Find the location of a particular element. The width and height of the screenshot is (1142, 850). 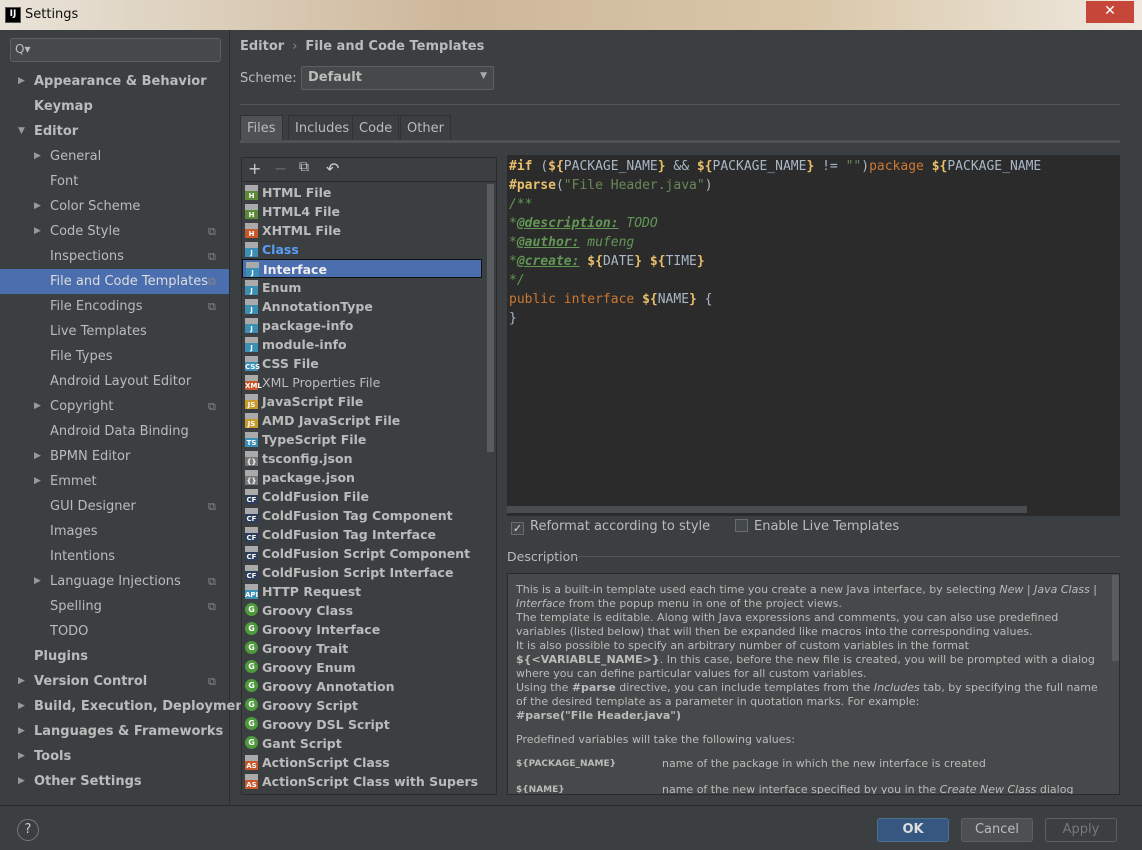

template-item: G Groovy DSL Script is located at coordinates (362, 724).